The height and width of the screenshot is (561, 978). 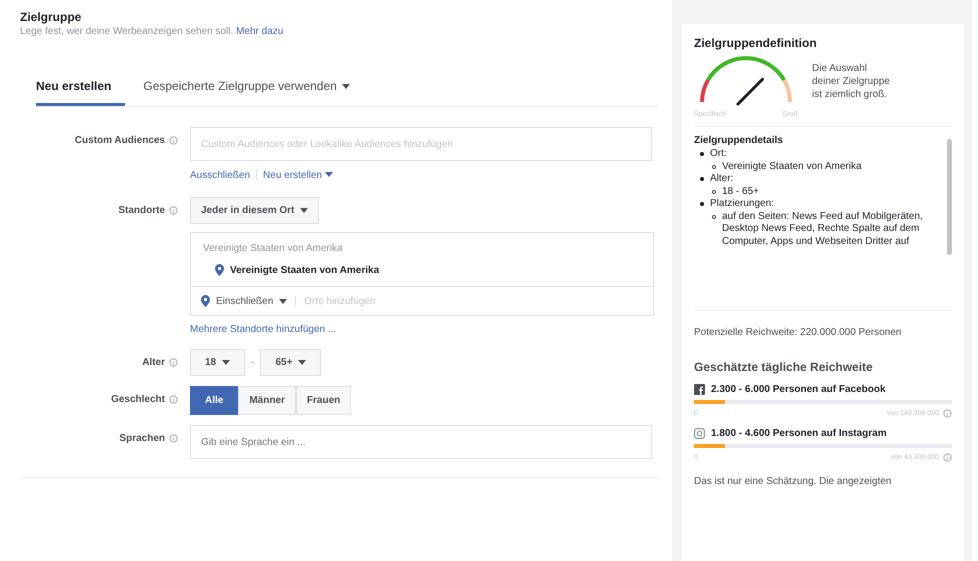 What do you see at coordinates (51, 17) in the screenshot?
I see `section-title: Zielgruppe` at bounding box center [51, 17].